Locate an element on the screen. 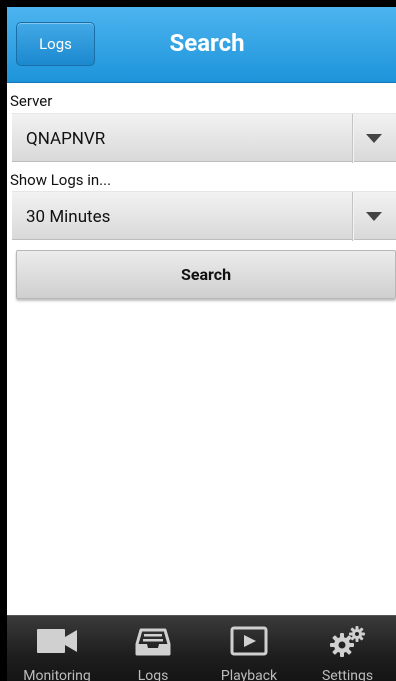  page-title: Search is located at coordinates (207, 43).